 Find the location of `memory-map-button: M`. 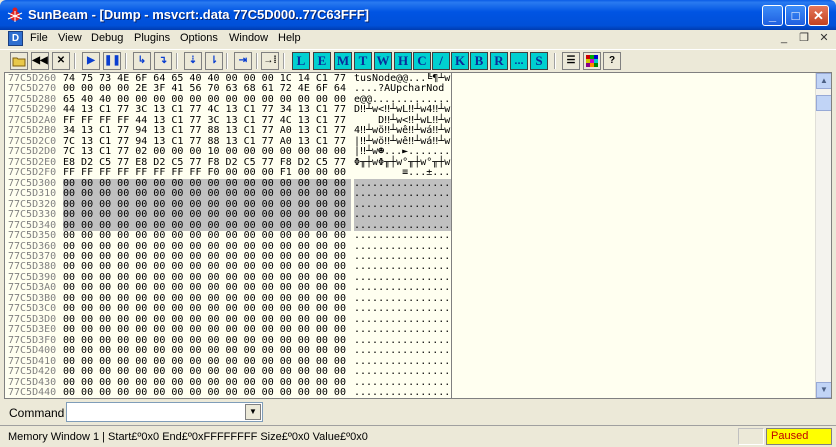

memory-map-button: M is located at coordinates (343, 61).